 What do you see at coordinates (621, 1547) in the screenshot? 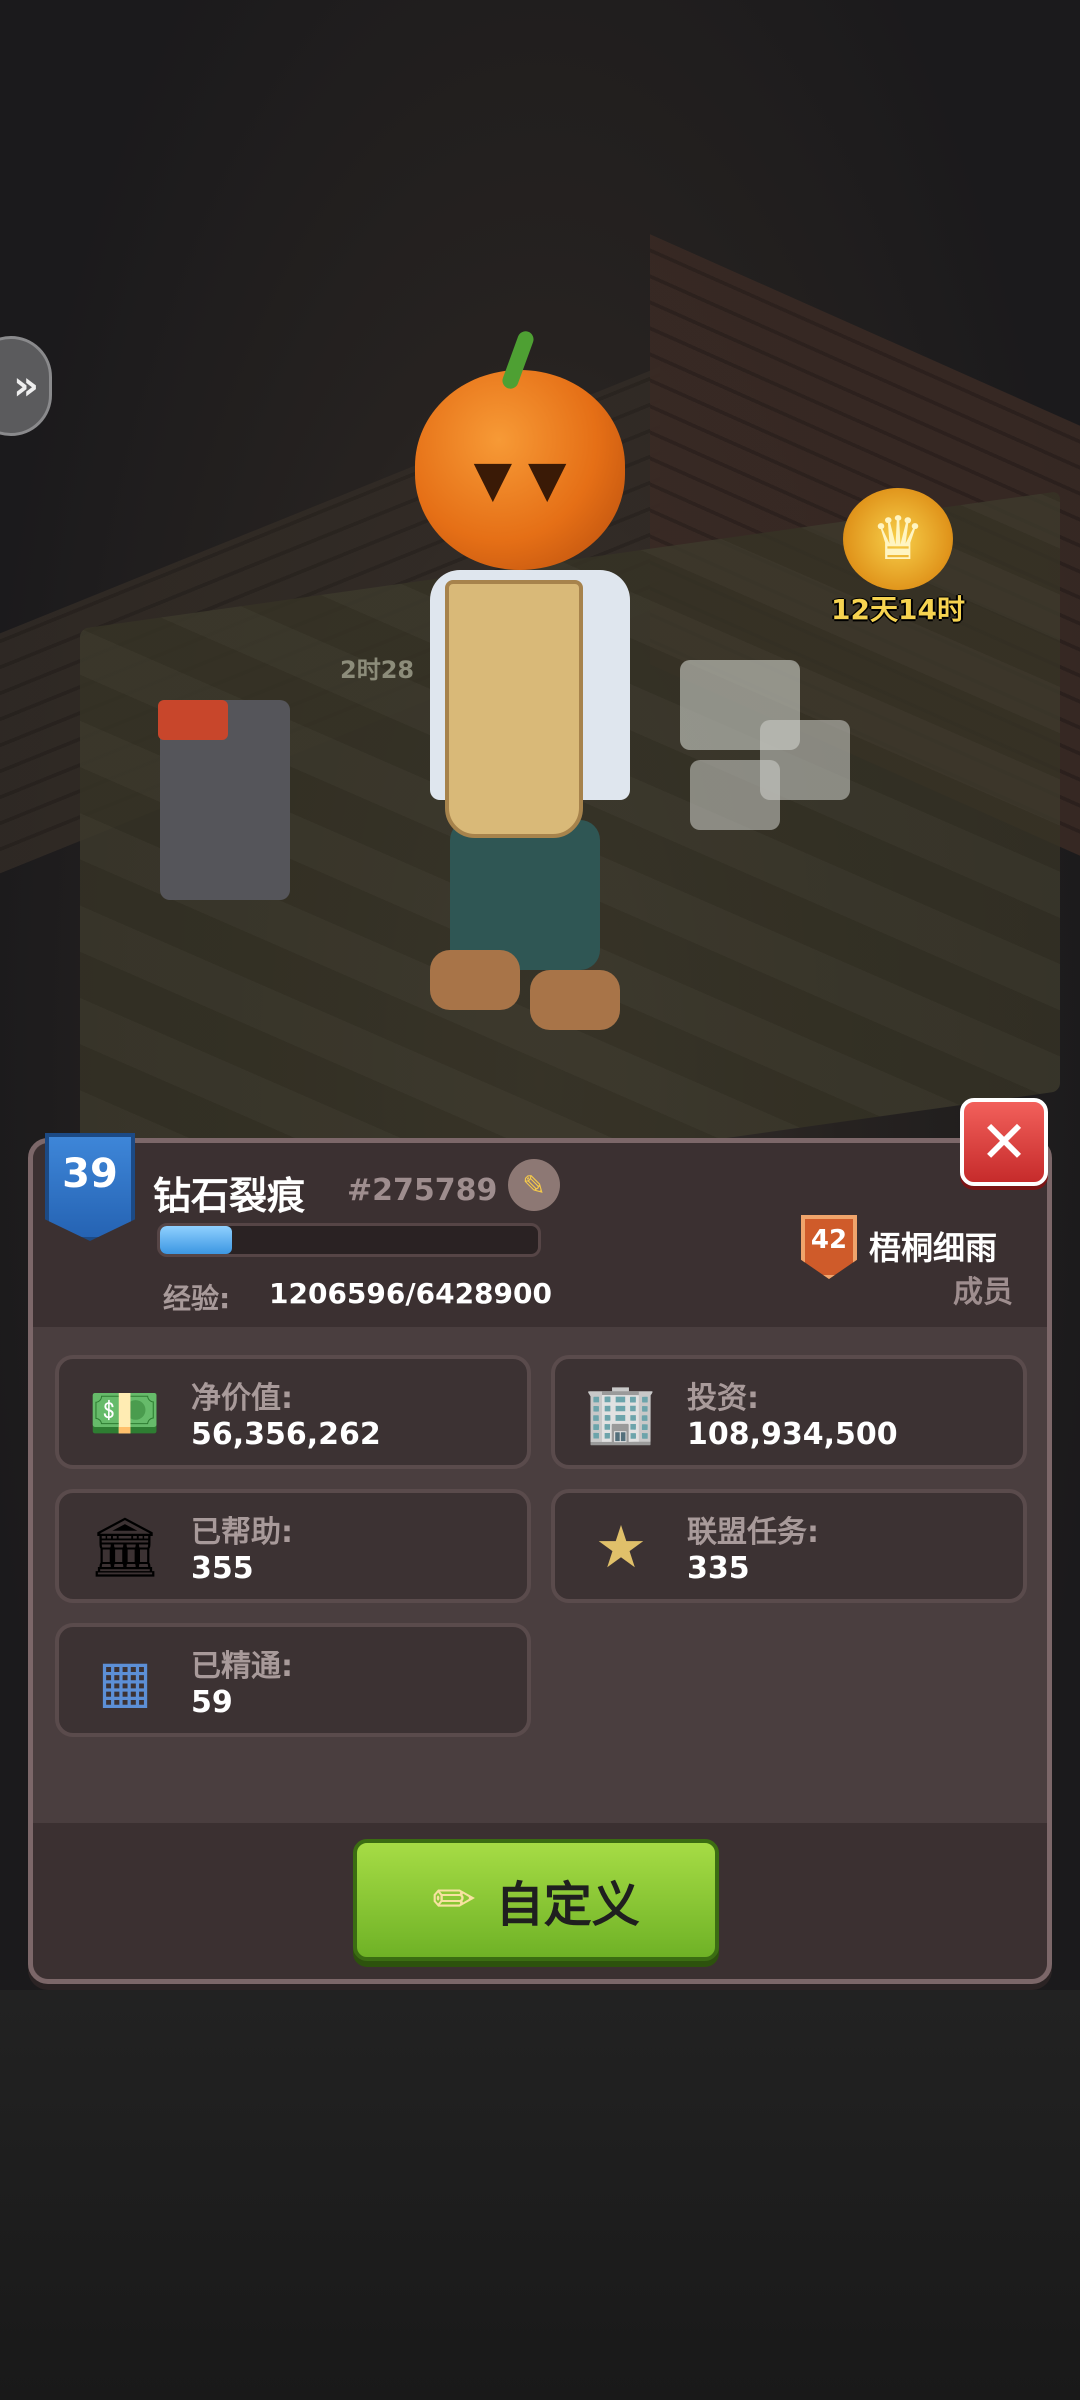
I see `sheriff-star-icon: ★` at bounding box center [621, 1547].